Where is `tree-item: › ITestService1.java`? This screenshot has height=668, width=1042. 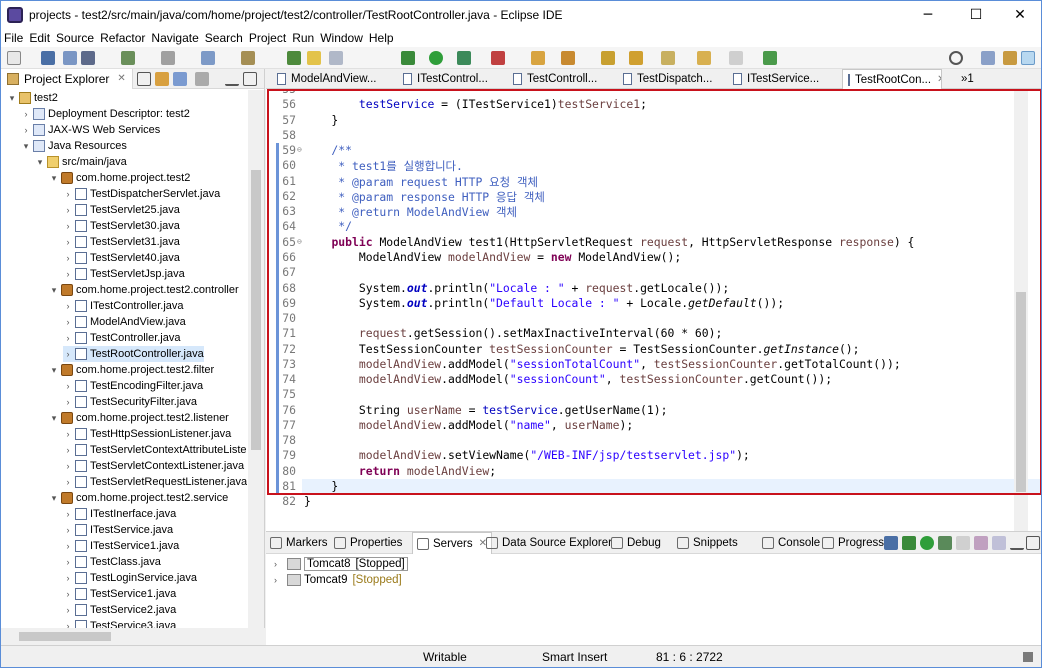 tree-item: › ITestService1.java is located at coordinates (121, 546).